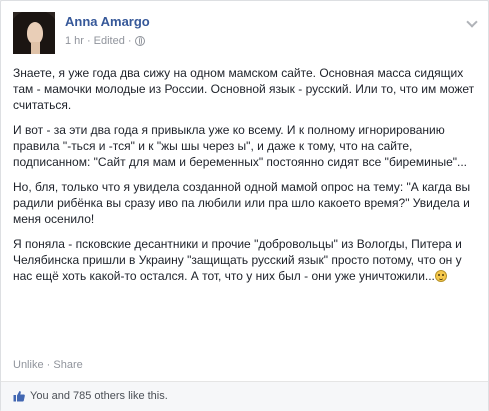  Describe the element at coordinates (244, 34) in the screenshot. I see `post-header: Anna Amargo 1 hr · Edited ·` at that location.